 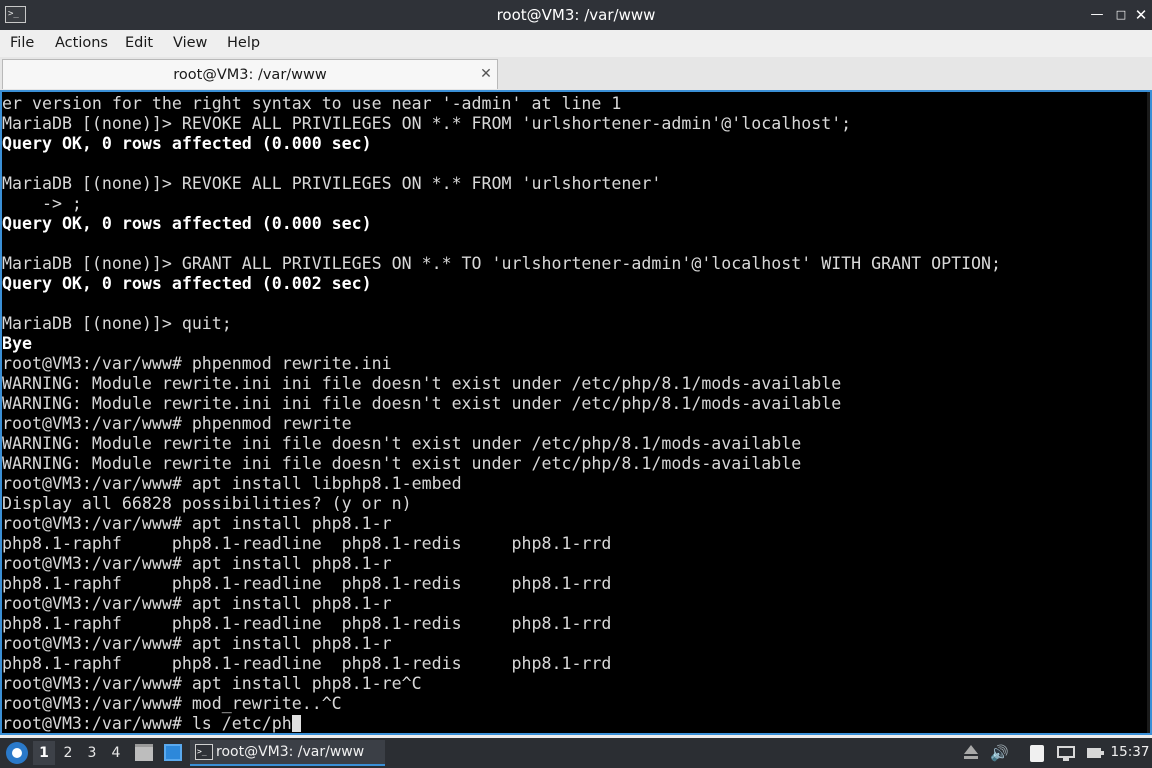 I want to click on window-title: root@VM3: /var/www, so click(x=576, y=15).